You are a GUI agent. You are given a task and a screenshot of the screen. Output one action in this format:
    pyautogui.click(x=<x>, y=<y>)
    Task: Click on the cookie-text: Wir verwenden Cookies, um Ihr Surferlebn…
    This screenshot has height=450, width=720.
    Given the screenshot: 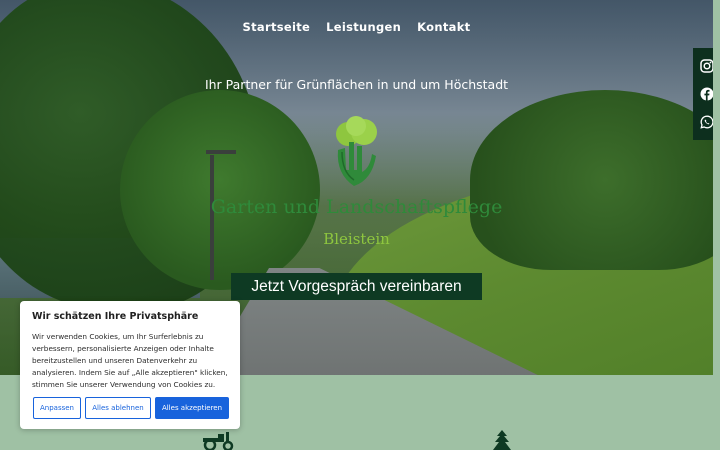 What is the action you would take?
    pyautogui.click(x=130, y=360)
    